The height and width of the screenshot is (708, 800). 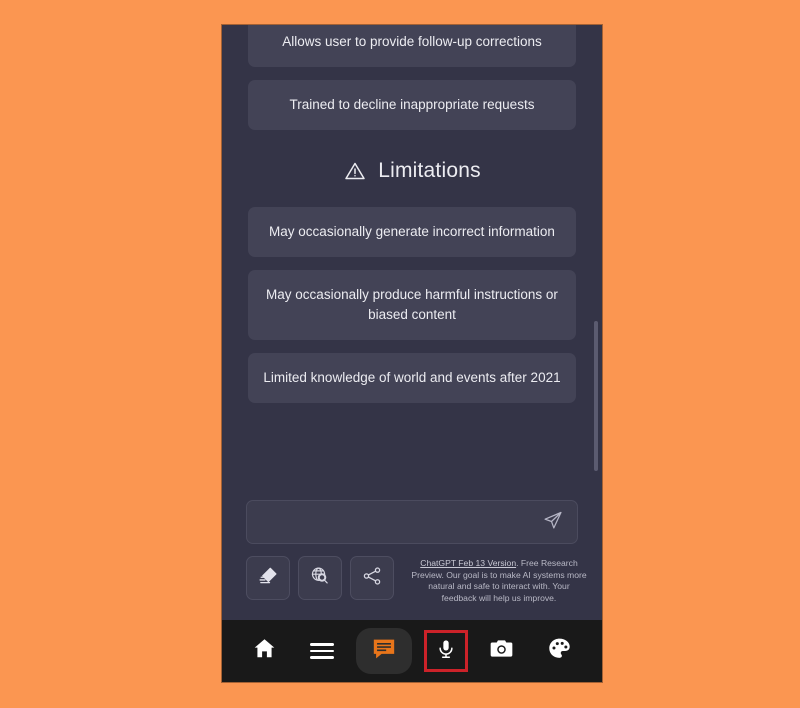 What do you see at coordinates (429, 170) in the screenshot?
I see `limitations-heading-label: Limitations` at bounding box center [429, 170].